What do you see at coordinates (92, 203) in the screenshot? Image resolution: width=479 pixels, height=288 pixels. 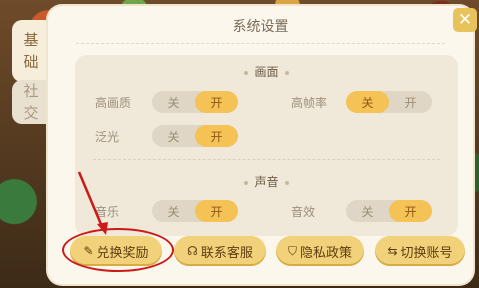 I see `annotation-arrow` at bounding box center [92, 203].